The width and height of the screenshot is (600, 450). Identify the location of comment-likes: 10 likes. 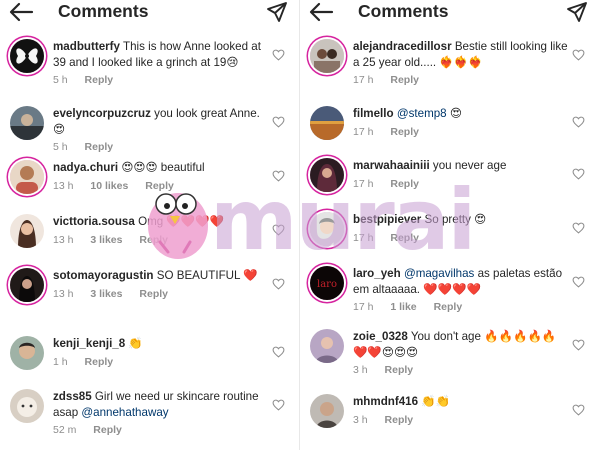
(109, 186).